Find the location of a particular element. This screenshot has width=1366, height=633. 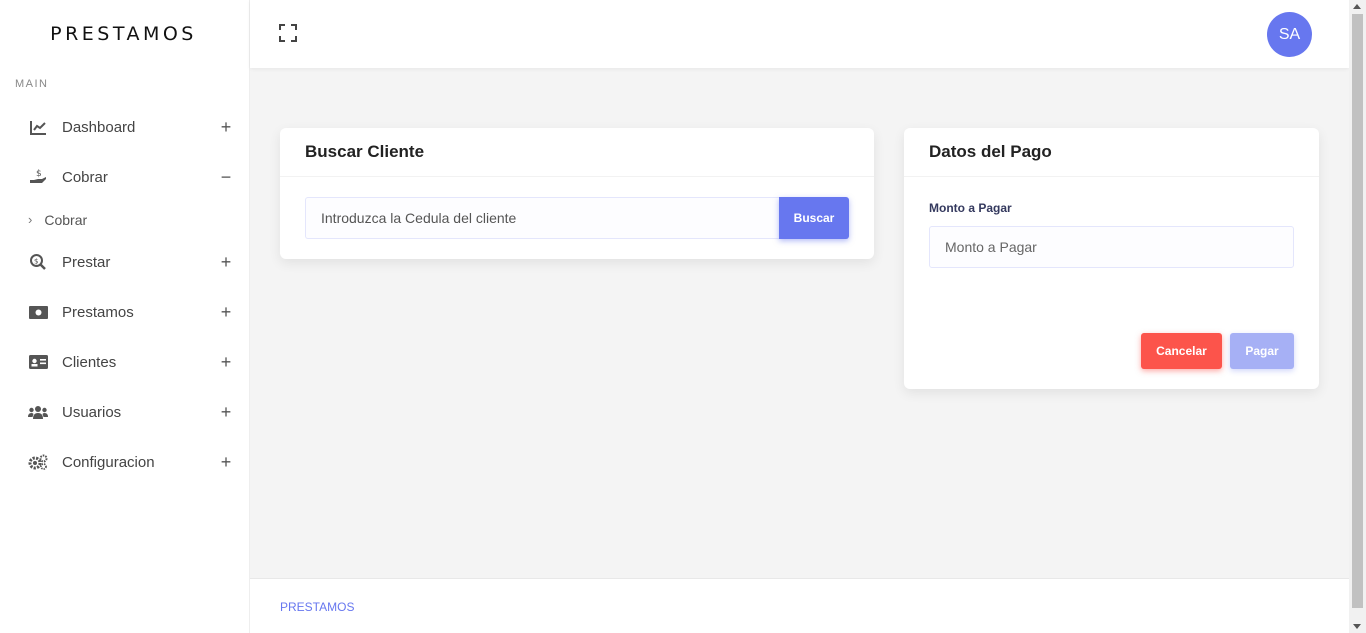

menu-section-title: MAIN is located at coordinates (32, 84).